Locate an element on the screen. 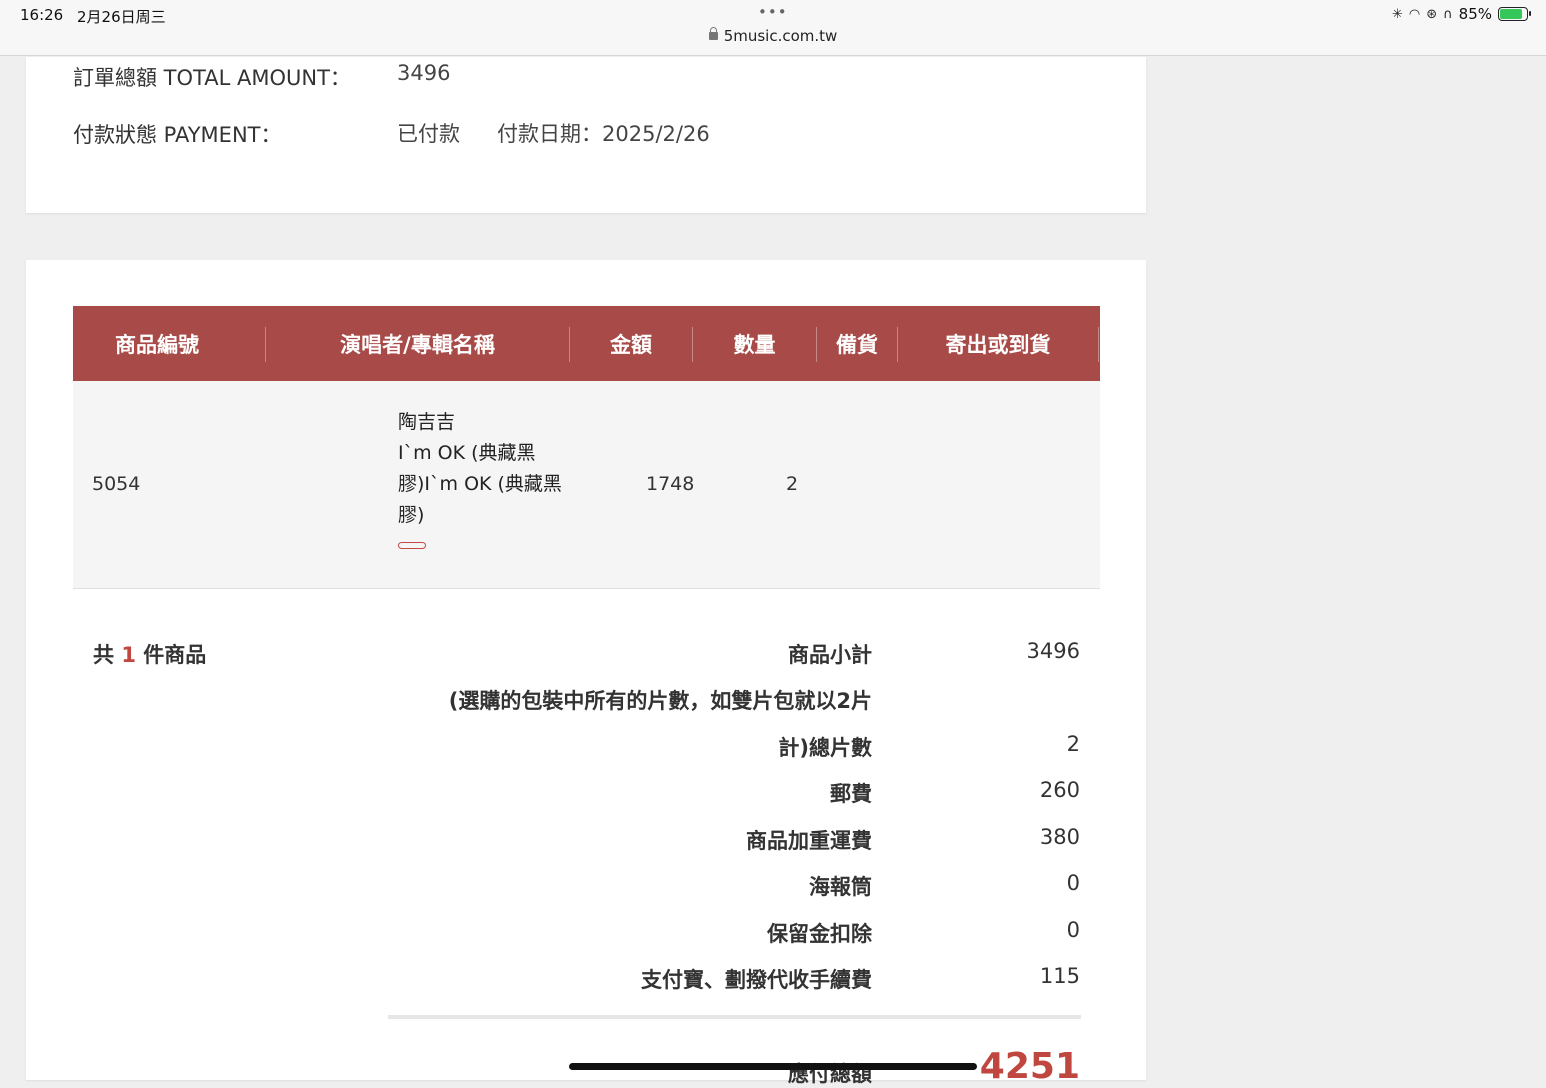 This screenshot has height=1088, width=1546. disc-count-value: 2 is located at coordinates (1073, 744).